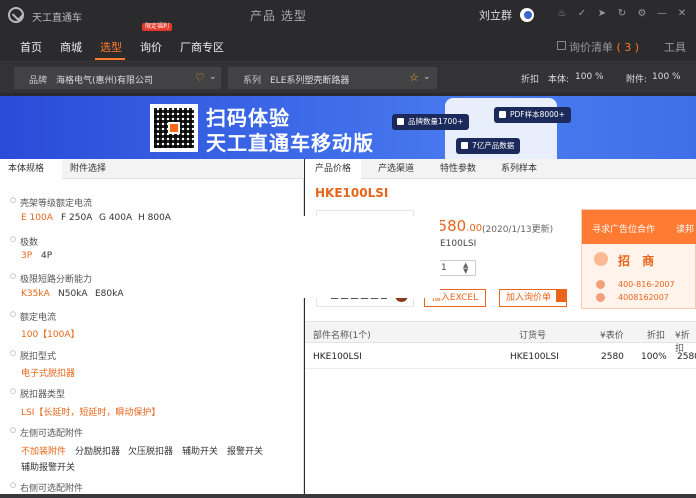  I want to click on chevron-down-icon: ⌄, so click(213, 77).